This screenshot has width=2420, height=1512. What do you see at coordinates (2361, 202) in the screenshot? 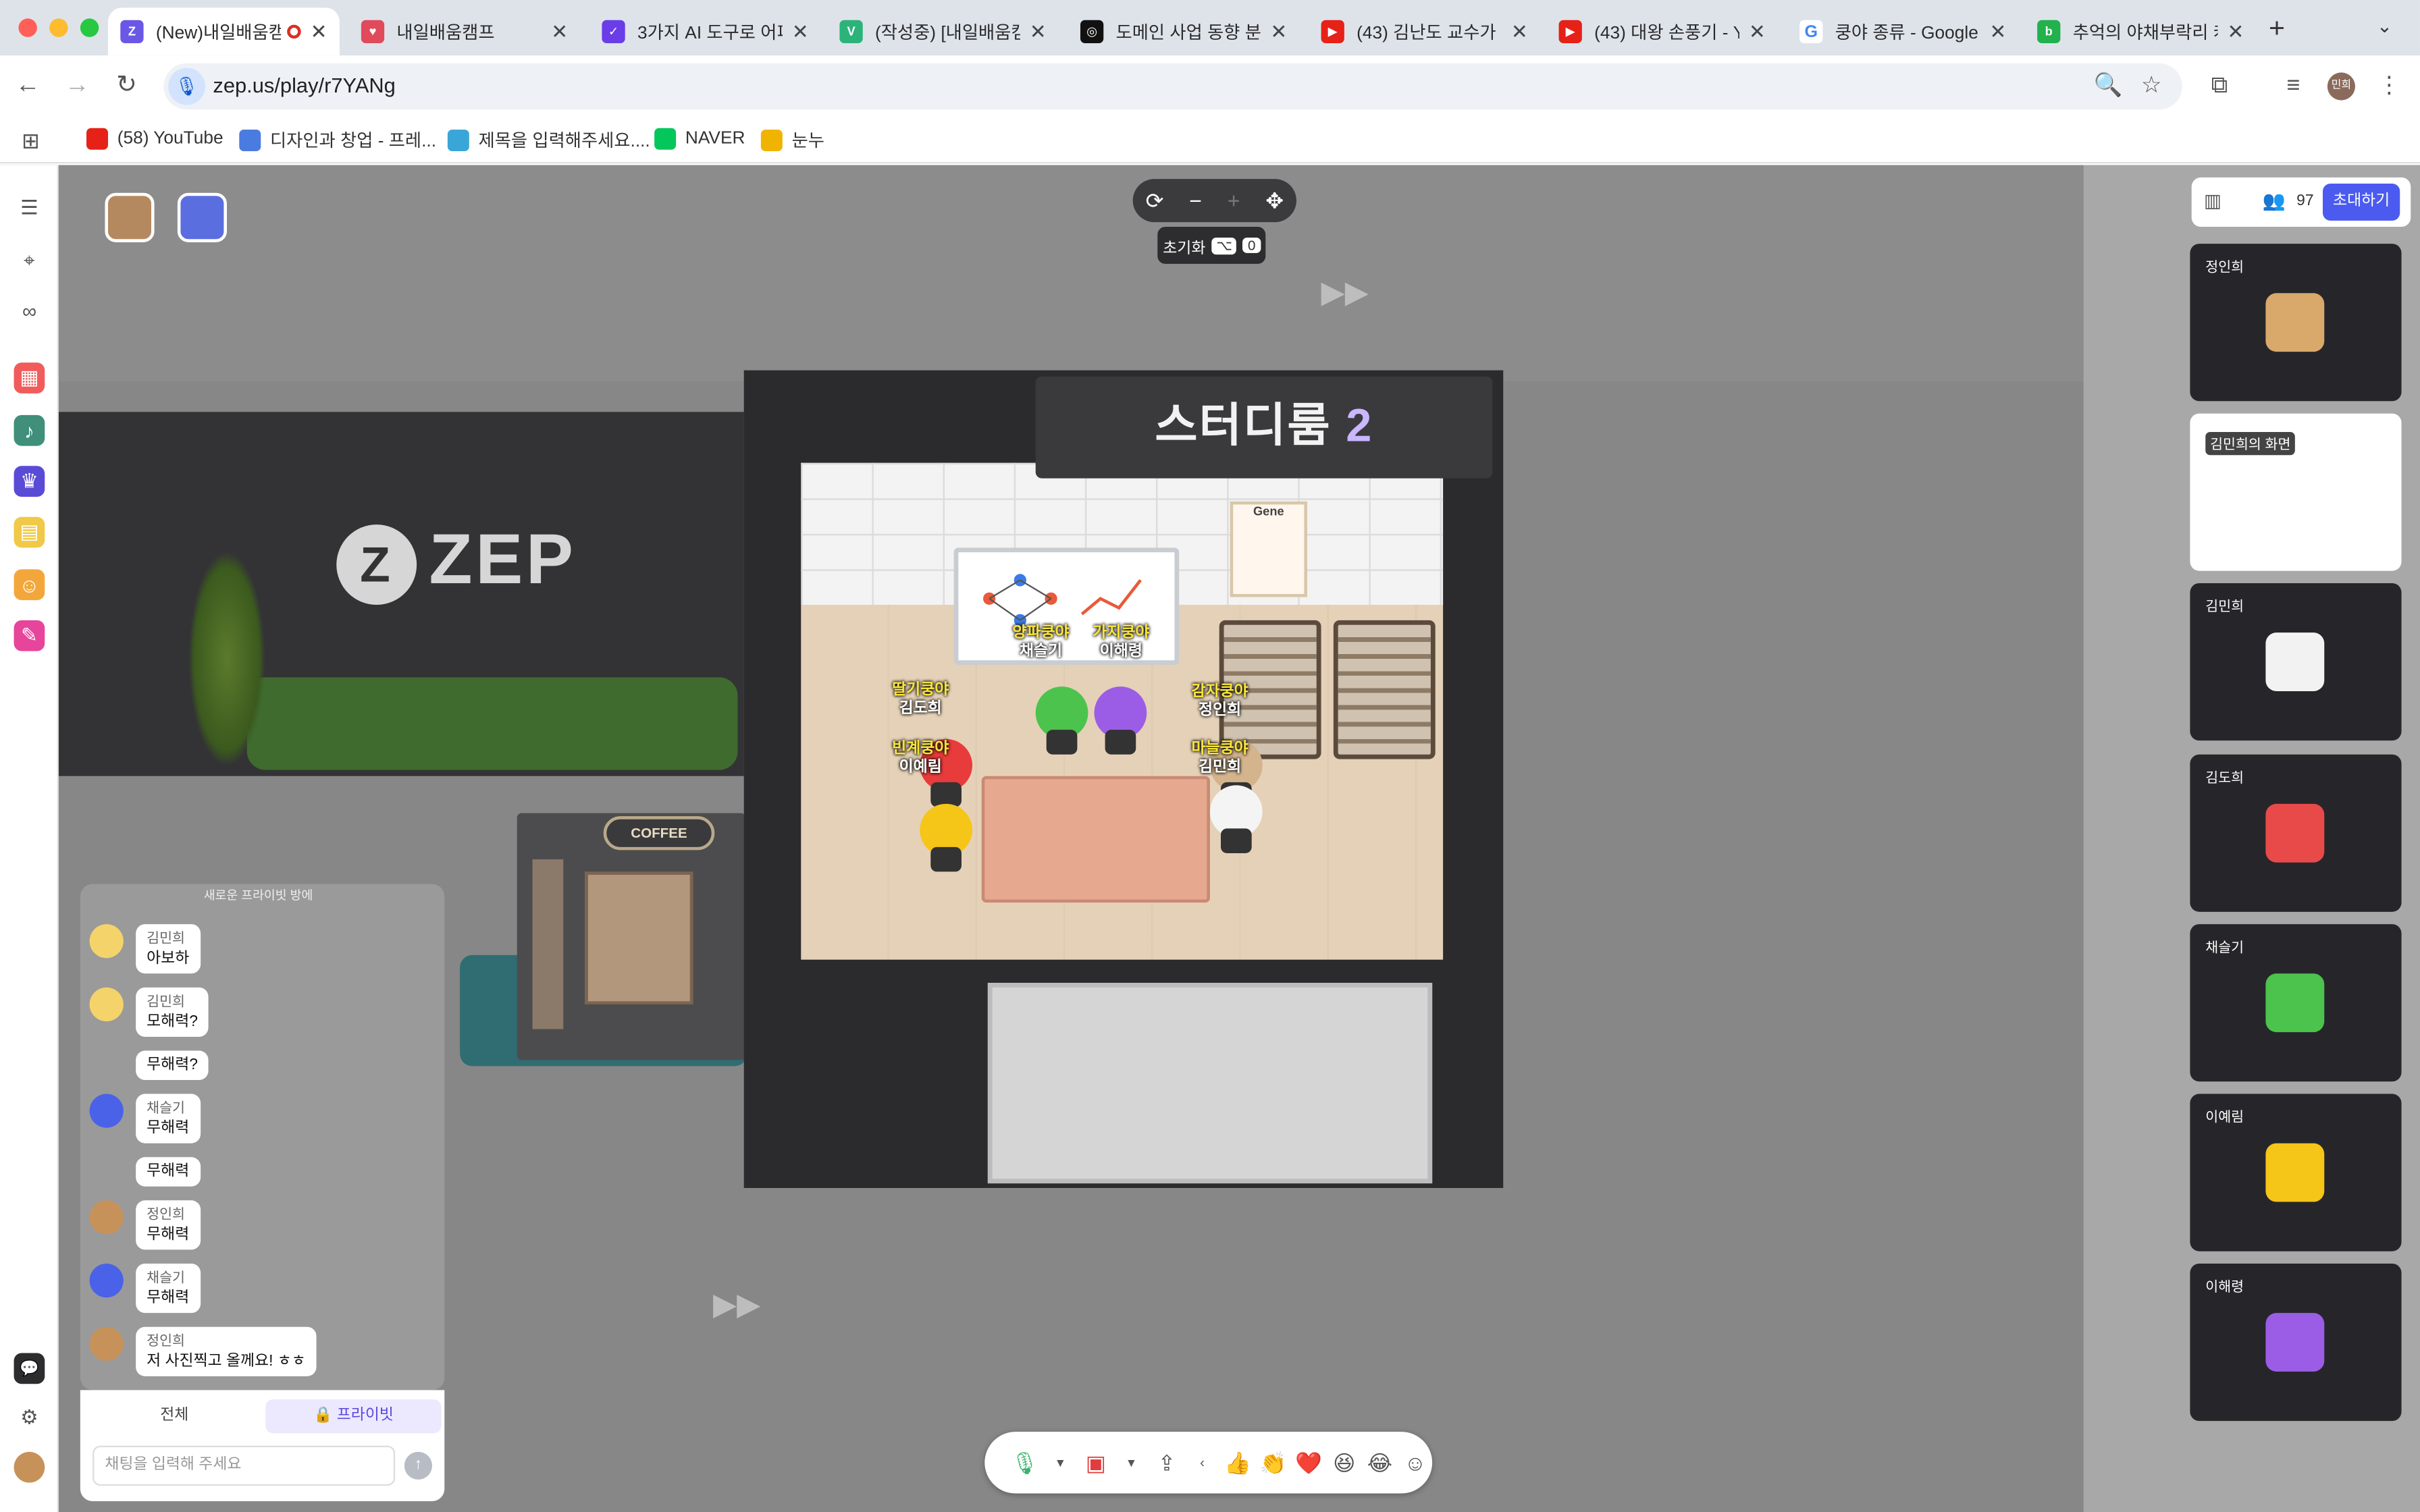
I see `invite-button: 초대하기` at bounding box center [2361, 202].